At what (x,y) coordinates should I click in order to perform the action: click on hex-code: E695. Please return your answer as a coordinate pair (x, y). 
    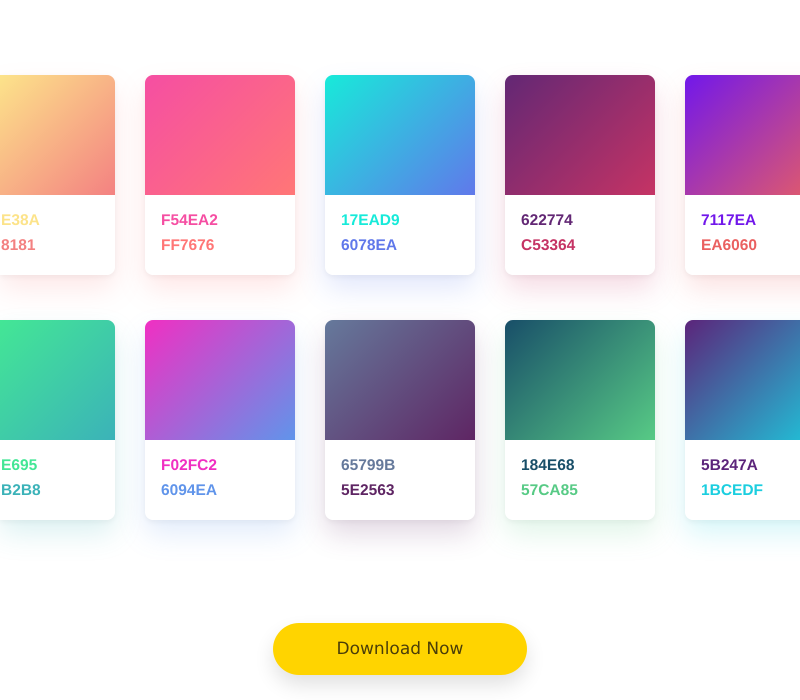
    Looking at the image, I should click on (19, 466).